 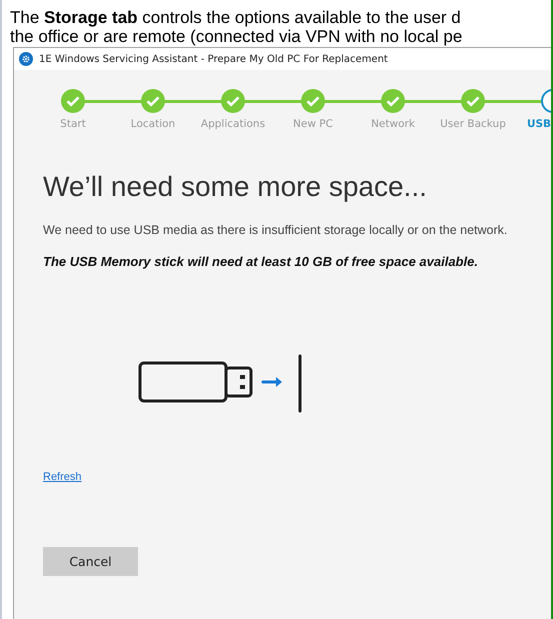 I want to click on step-label: New PC, so click(x=313, y=124).